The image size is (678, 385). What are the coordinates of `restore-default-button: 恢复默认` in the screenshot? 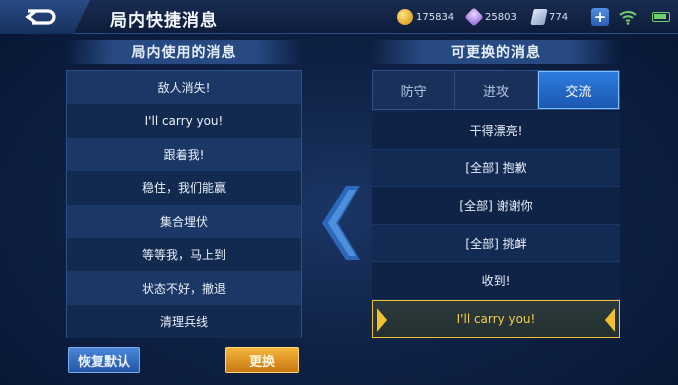 It's located at (104, 360).